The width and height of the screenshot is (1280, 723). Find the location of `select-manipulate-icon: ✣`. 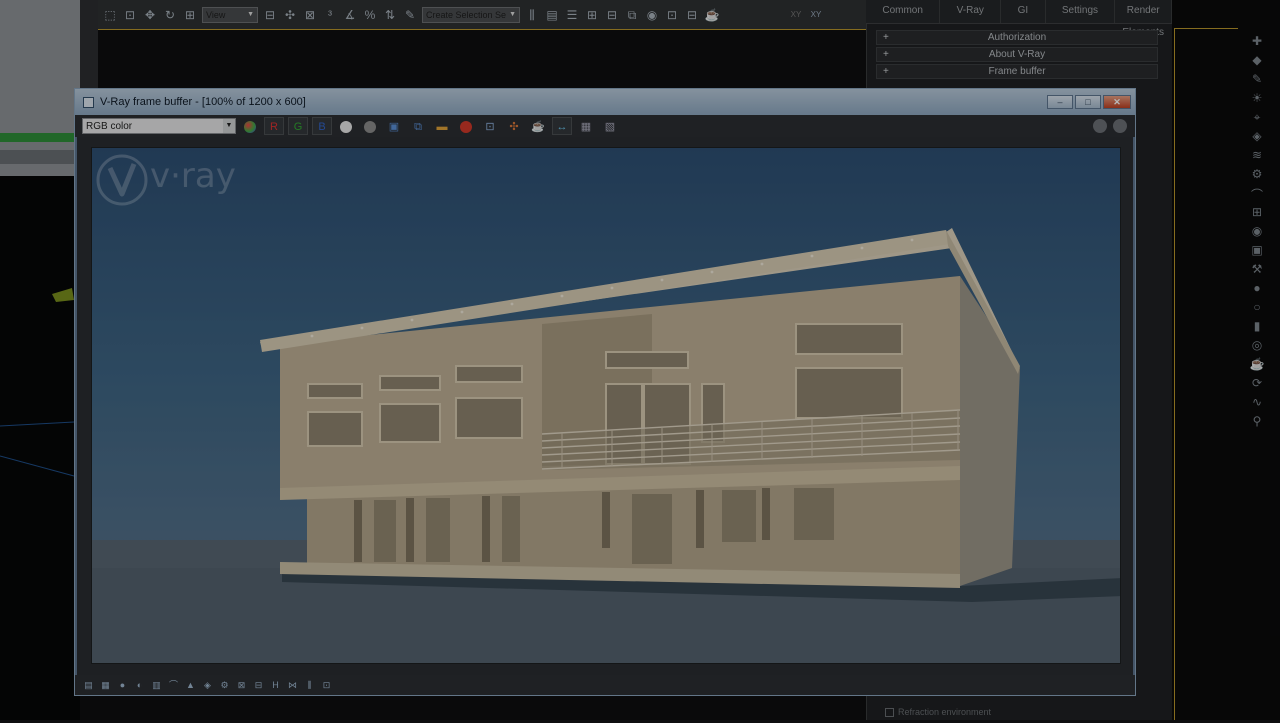

select-manipulate-icon: ✣ is located at coordinates (290, 15).